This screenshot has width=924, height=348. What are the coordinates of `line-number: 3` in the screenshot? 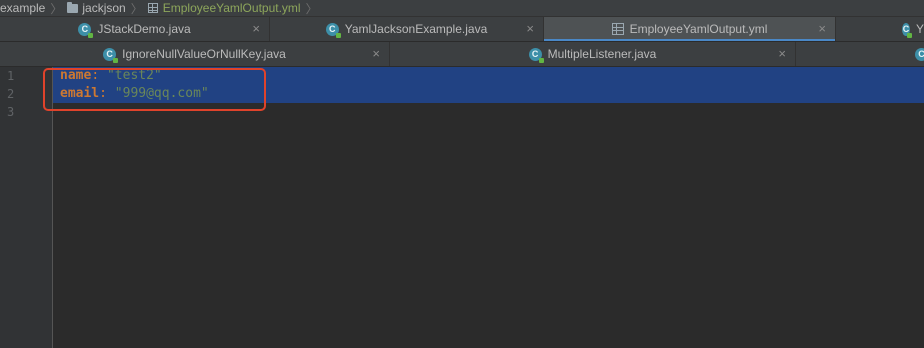 It's located at (11, 112).